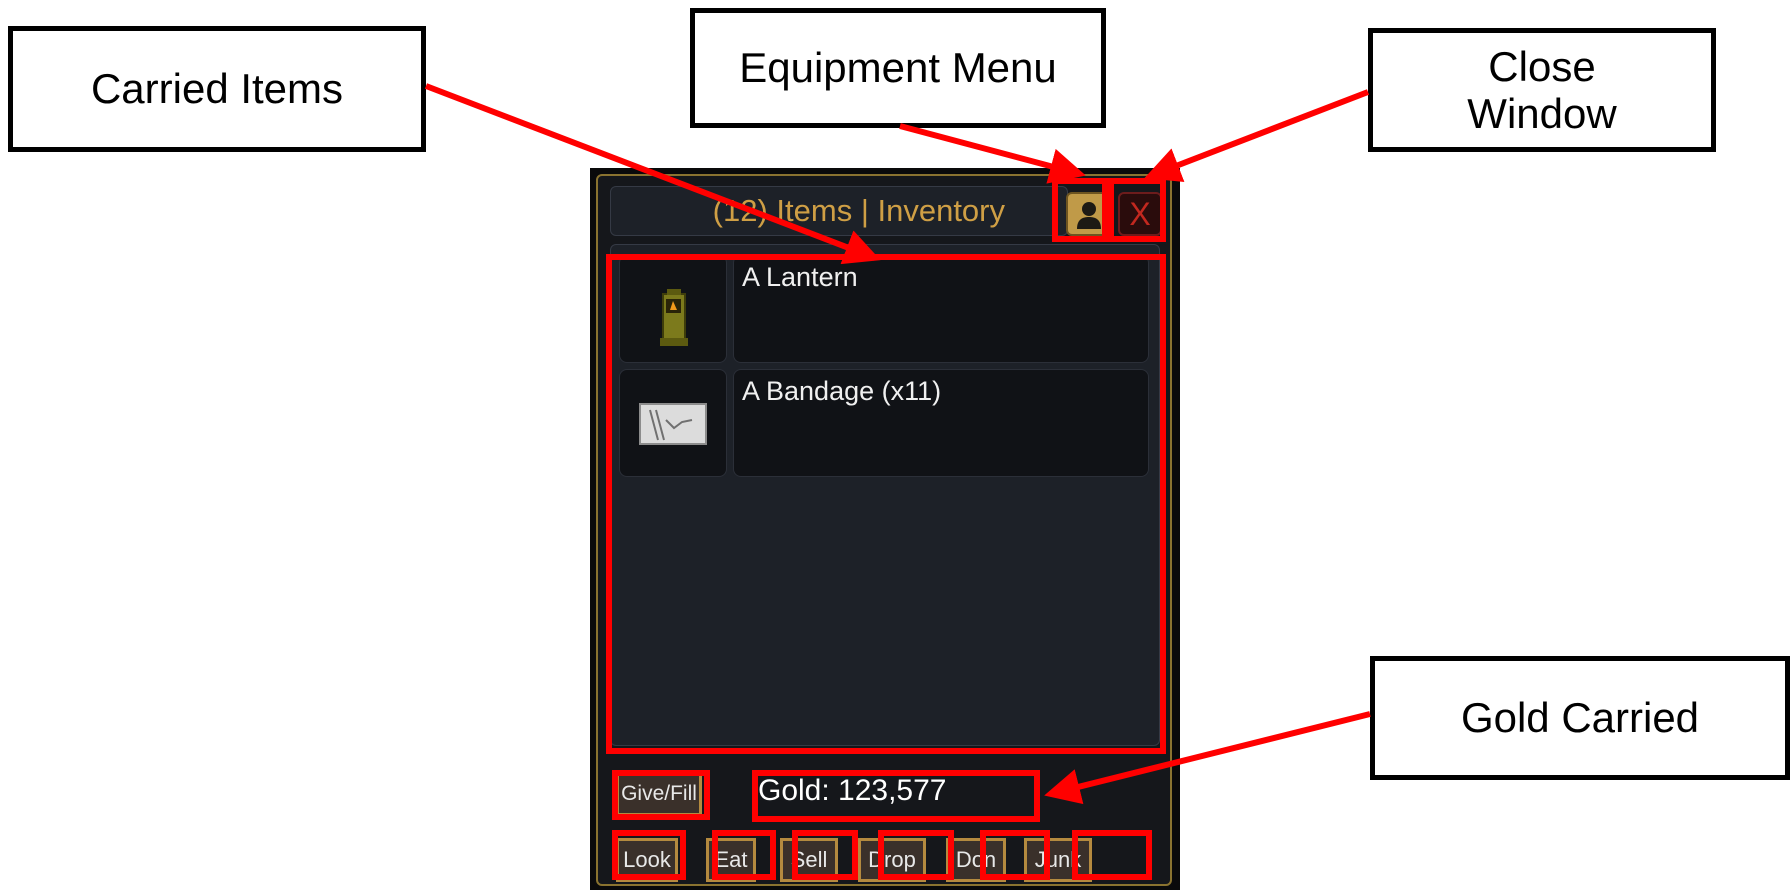 The image size is (1790, 894). What do you see at coordinates (809, 860) in the screenshot?
I see `sell-button: Sell` at bounding box center [809, 860].